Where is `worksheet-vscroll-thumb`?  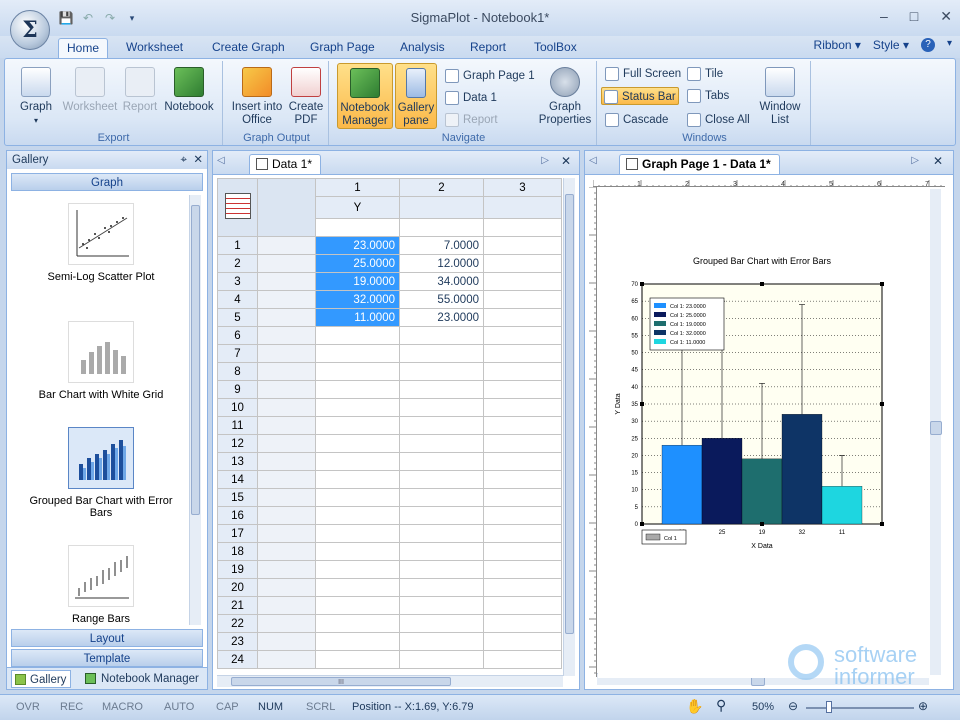
worksheet-vscroll-thumb is located at coordinates (569, 414).